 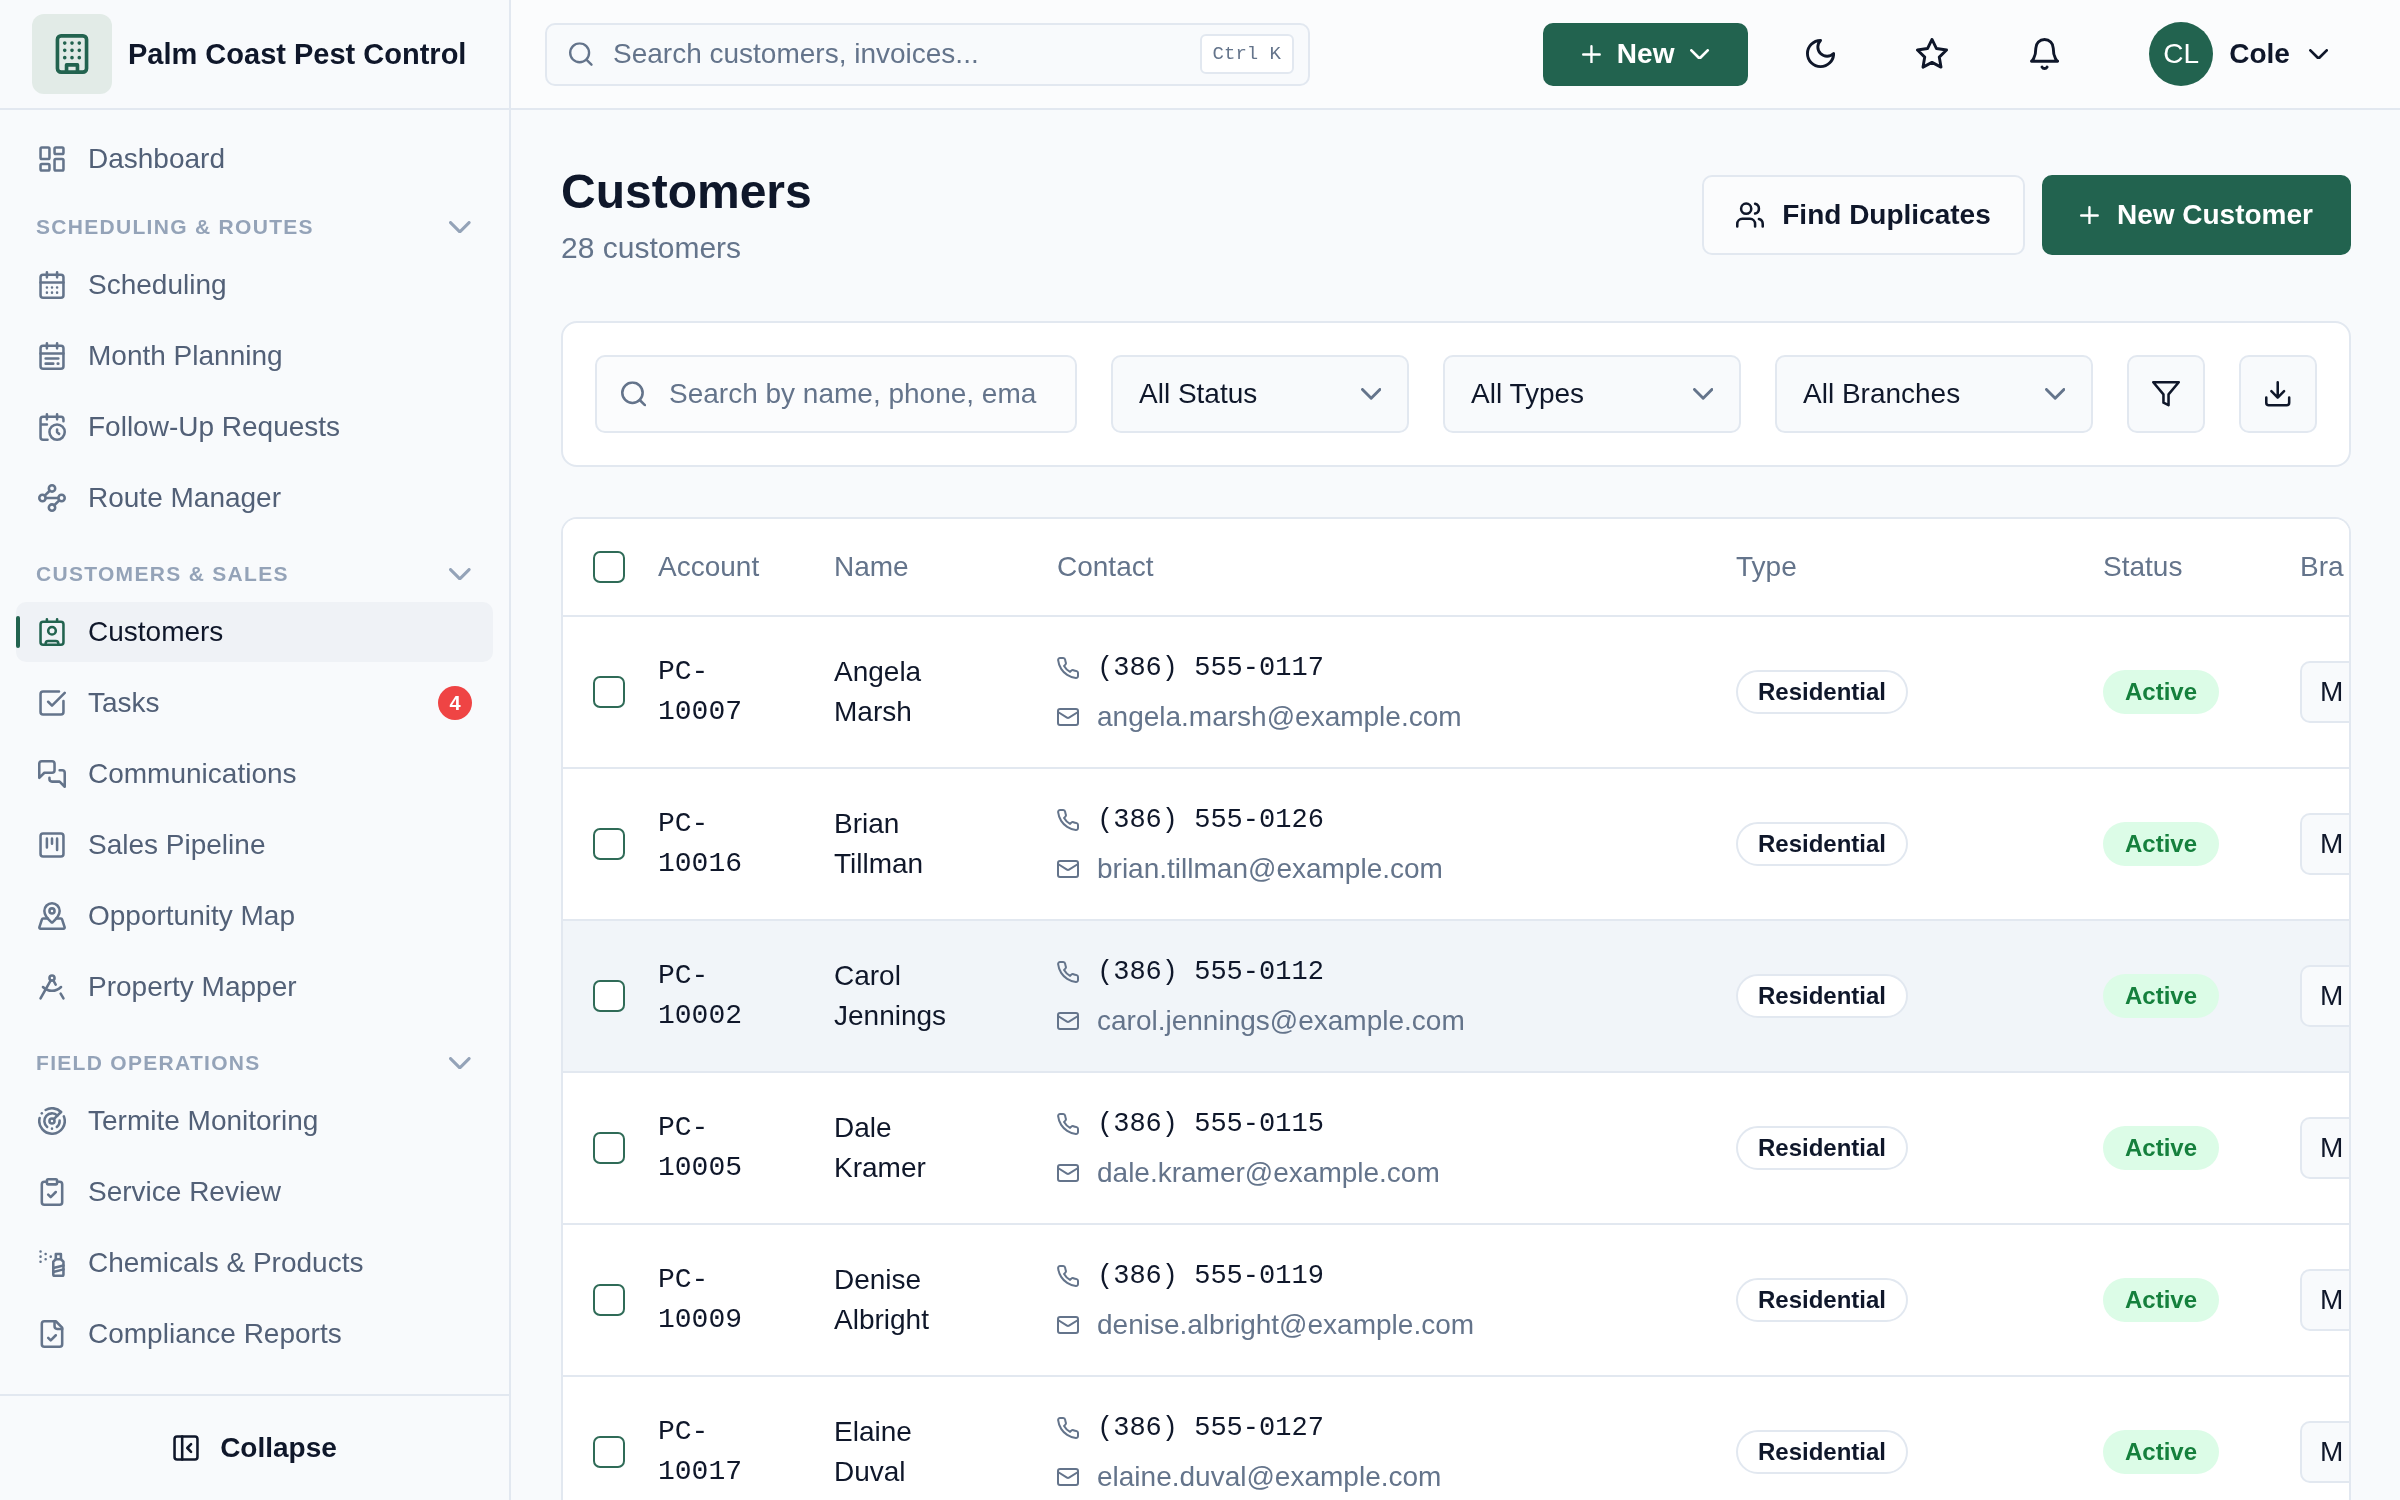 What do you see at coordinates (1456, 997) in the screenshot?
I see `table-row: PC-10002 Carol Jennings (386) 555-0112 carol.jennings@example.com Residential Active M` at bounding box center [1456, 997].